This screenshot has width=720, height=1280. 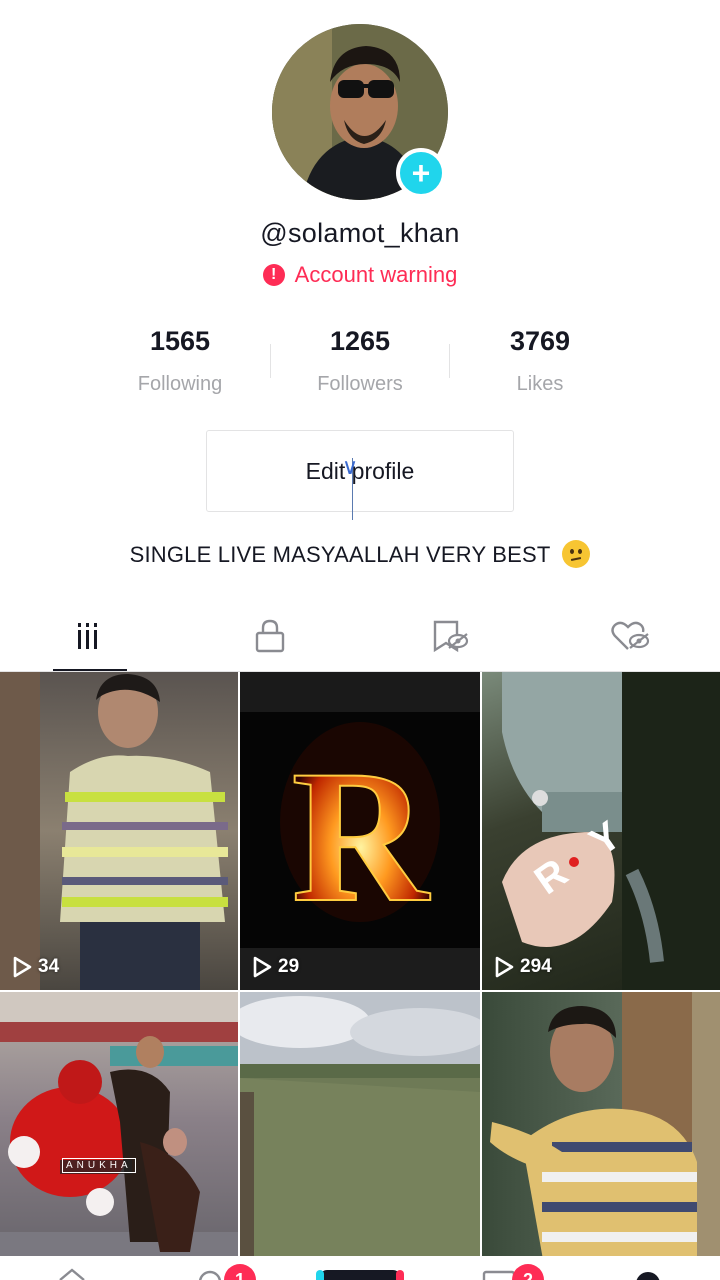 I want to click on bottom-navigation: 1 2, so click(x=360, y=1268).